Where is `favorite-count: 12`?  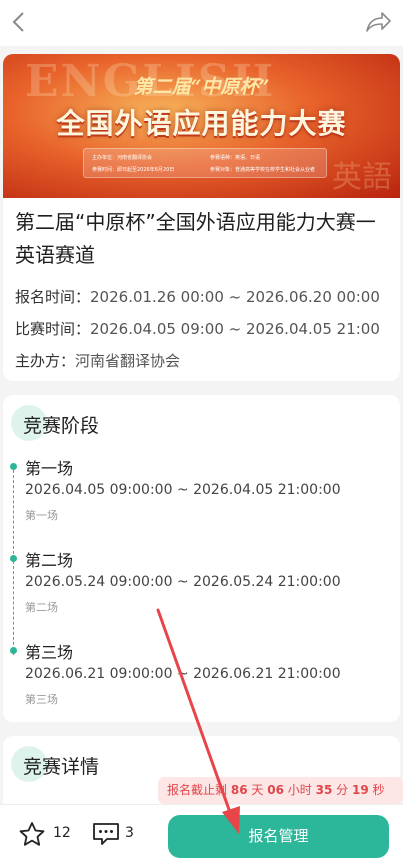 favorite-count: 12 is located at coordinates (62, 833).